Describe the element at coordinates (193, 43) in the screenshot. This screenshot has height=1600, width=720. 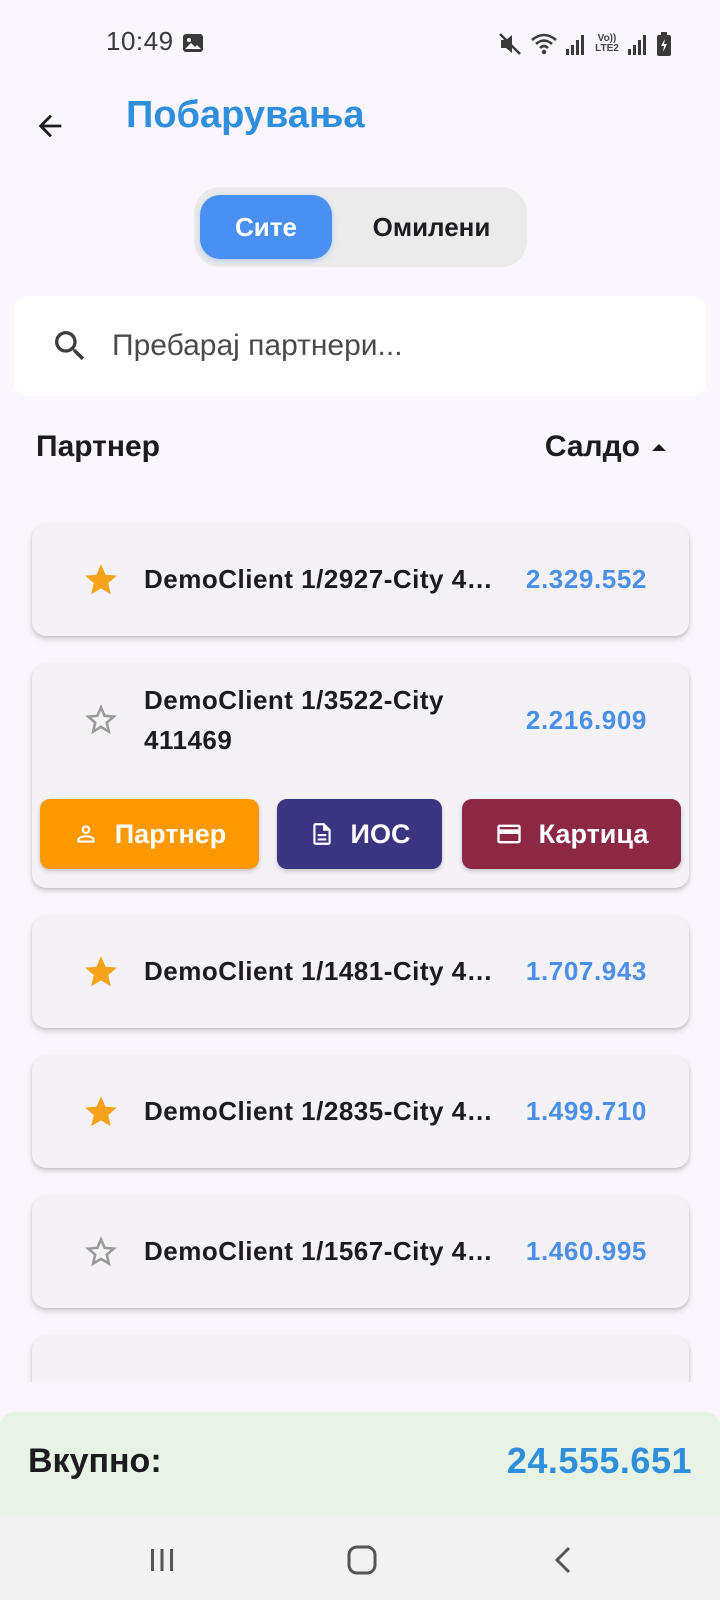
I see `gallery-icon` at that location.